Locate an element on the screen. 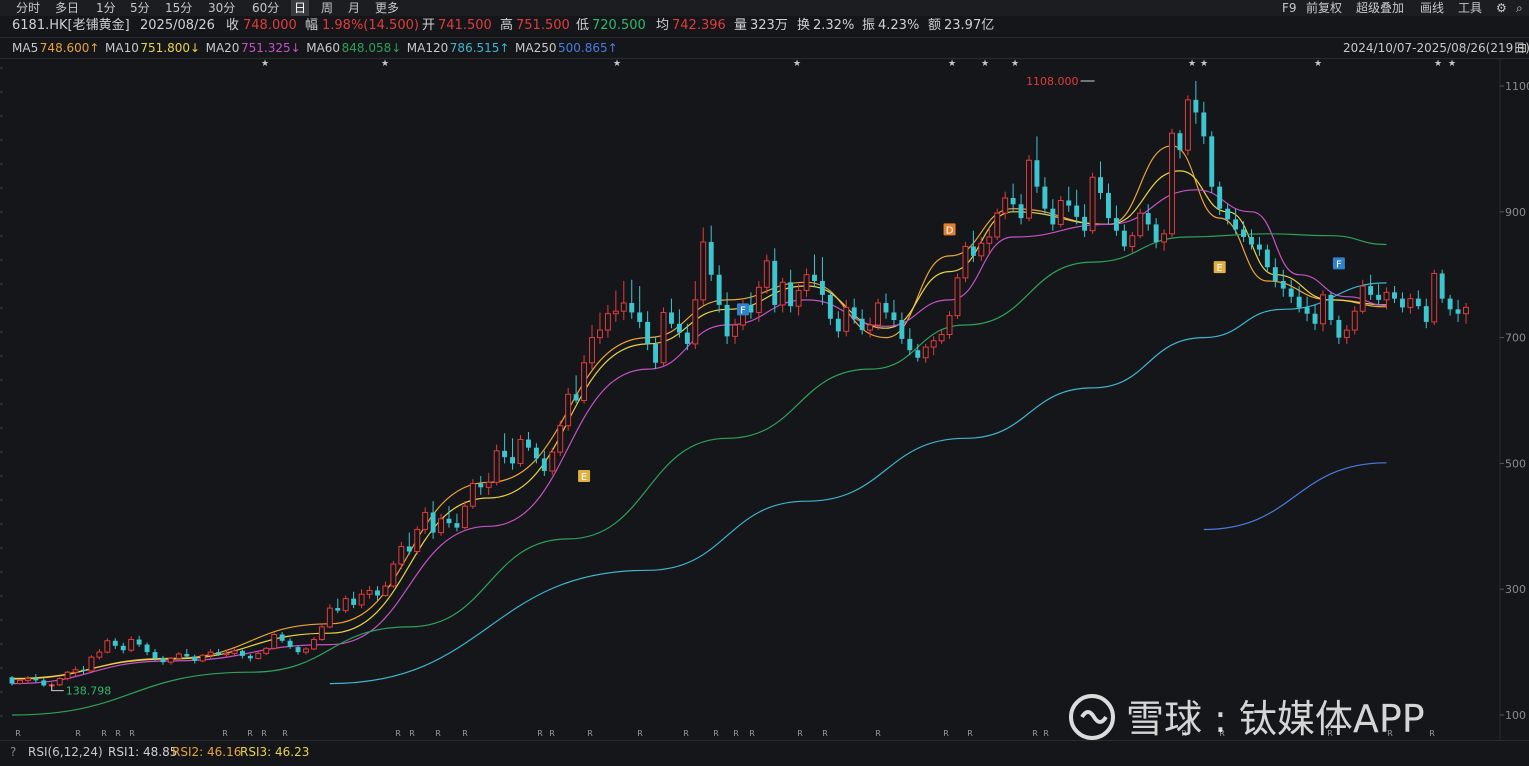 The width and height of the screenshot is (1529, 766). y-tick-label: 900 is located at coordinates (1515, 212).